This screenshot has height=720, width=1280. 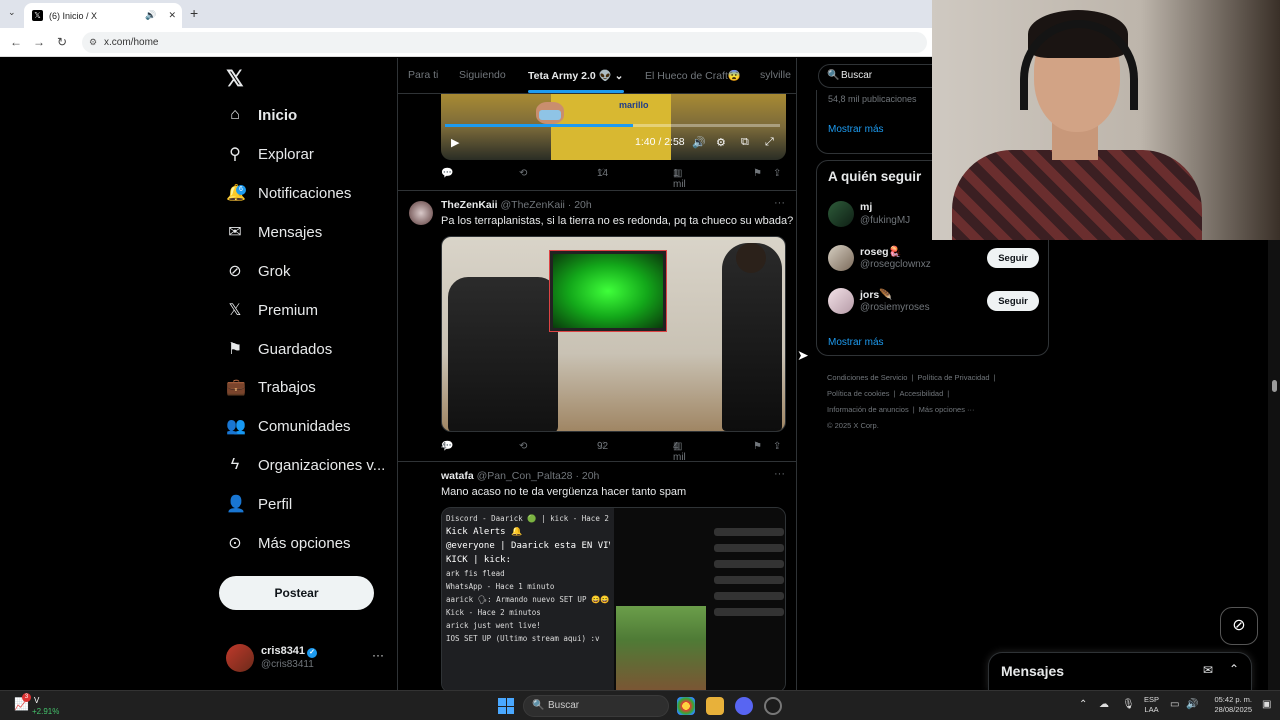 I want to click on microphone-icon: 🎙, so click(x=1128, y=704).